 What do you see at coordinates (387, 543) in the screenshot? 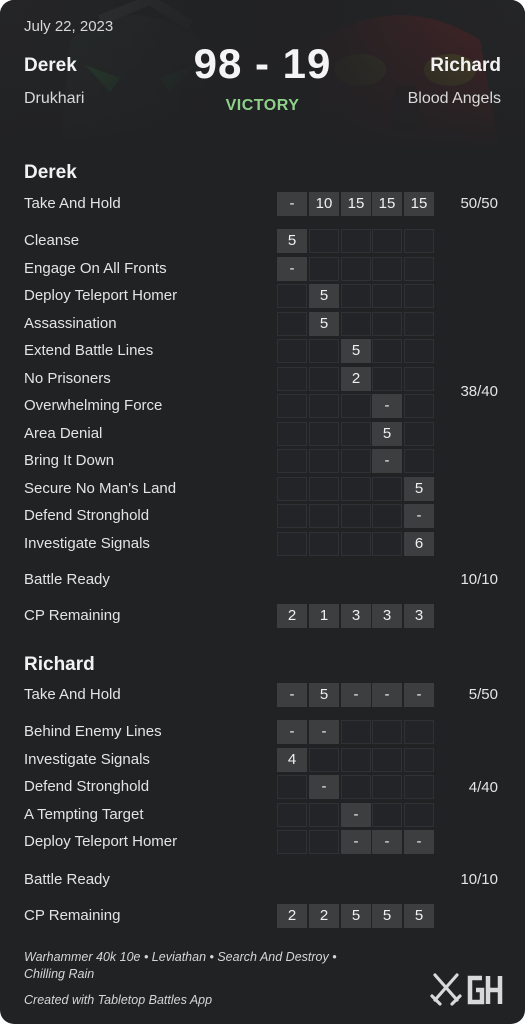
I see `derek-secondary-12-round-4-cell` at bounding box center [387, 543].